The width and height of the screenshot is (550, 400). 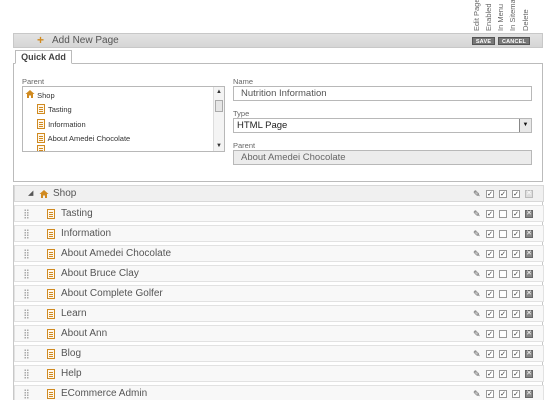 I want to click on tree-item-information: Information, so click(x=61, y=124).